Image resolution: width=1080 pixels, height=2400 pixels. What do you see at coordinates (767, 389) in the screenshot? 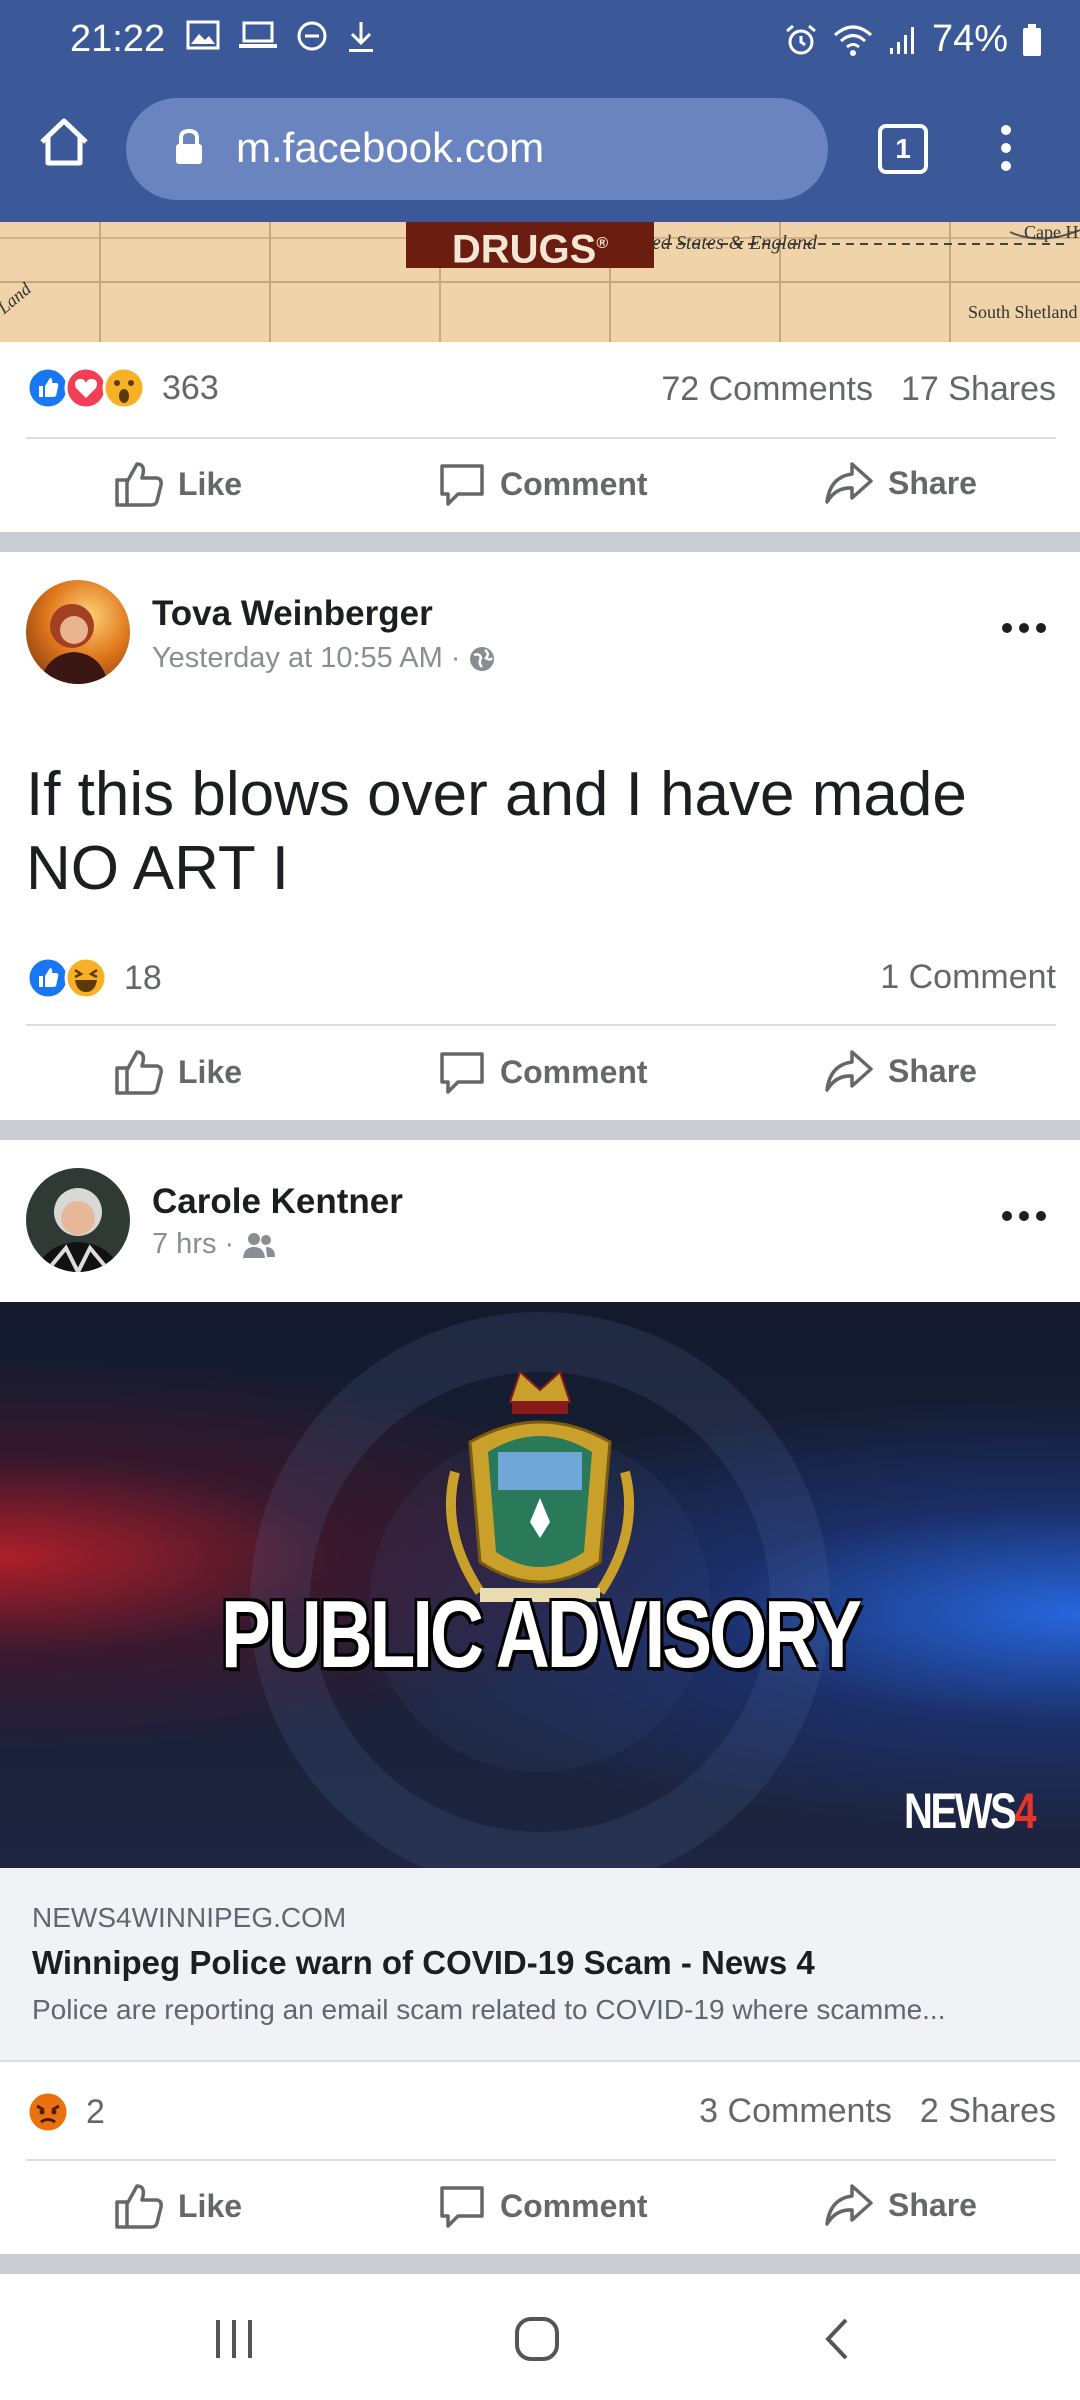
I see `comments-count: 72 Comments` at bounding box center [767, 389].